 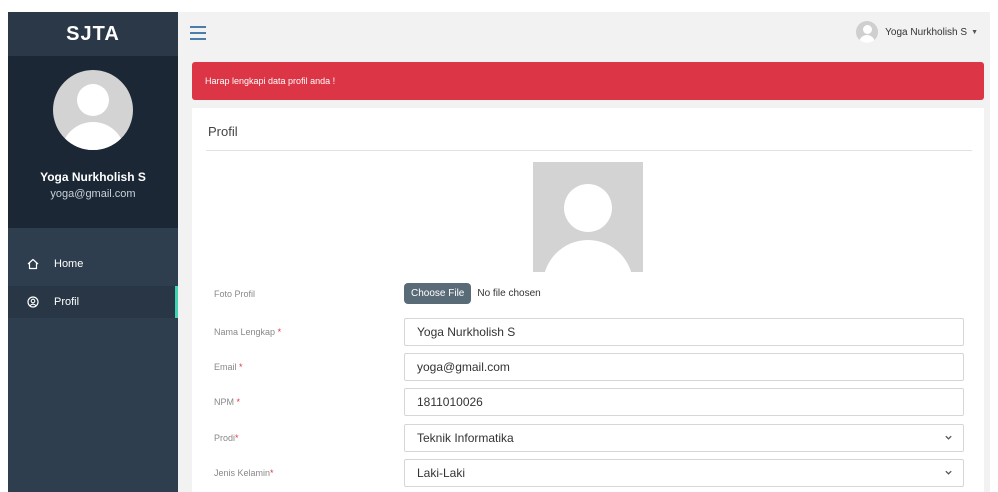 What do you see at coordinates (33, 264) in the screenshot?
I see `home-icon` at bounding box center [33, 264].